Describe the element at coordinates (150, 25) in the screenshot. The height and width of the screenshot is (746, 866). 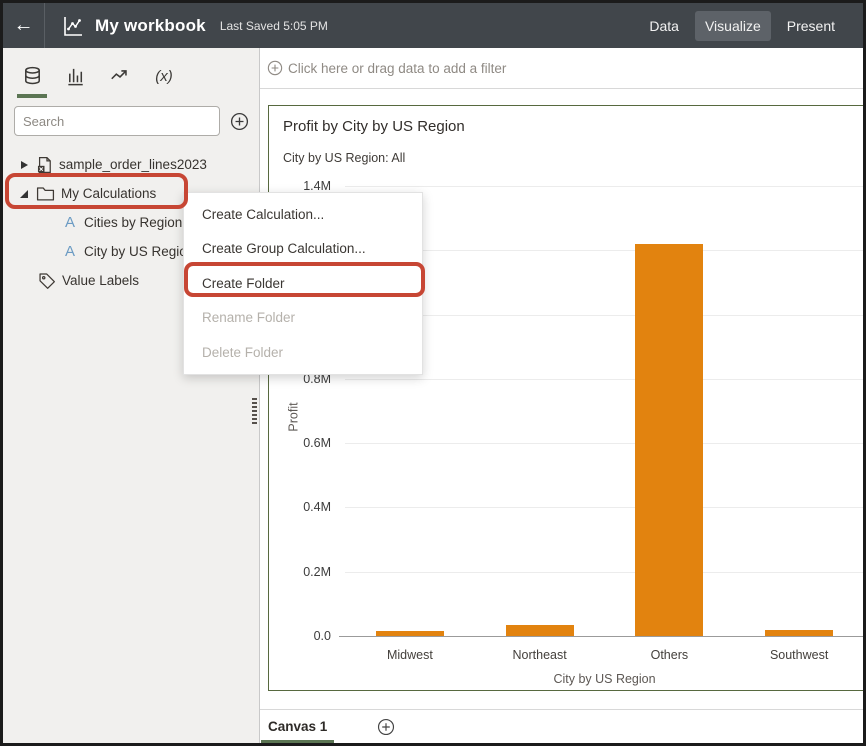
I see `workbook-title: My workbook` at that location.